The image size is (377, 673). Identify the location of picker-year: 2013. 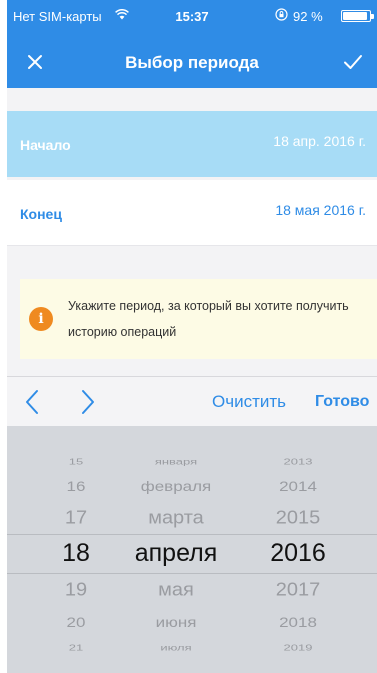
(298, 462).